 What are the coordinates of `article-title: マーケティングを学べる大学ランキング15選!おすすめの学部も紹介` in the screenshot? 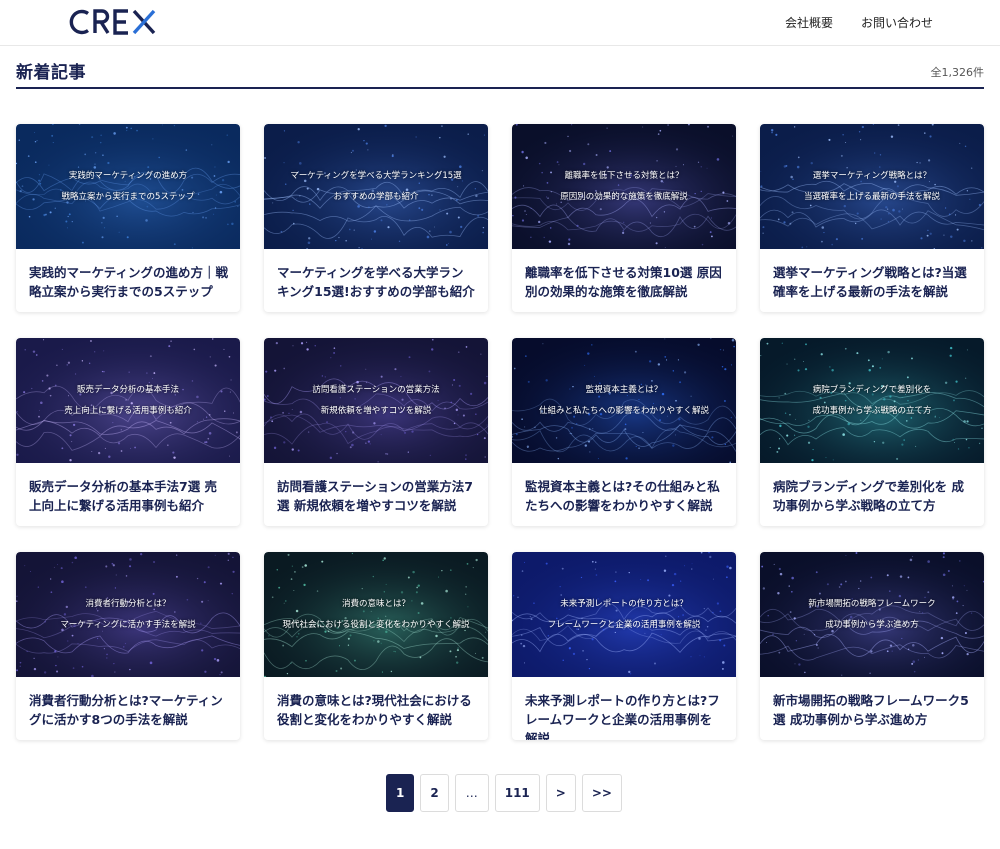 It's located at (376, 280).